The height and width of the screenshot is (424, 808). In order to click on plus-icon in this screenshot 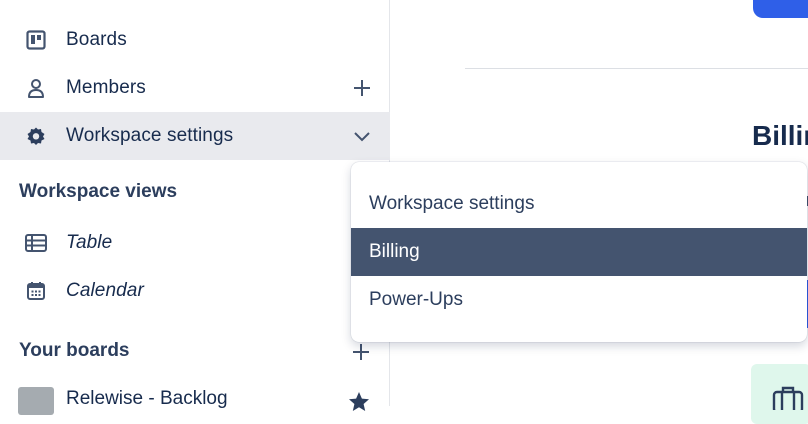, I will do `click(362, 88)`.